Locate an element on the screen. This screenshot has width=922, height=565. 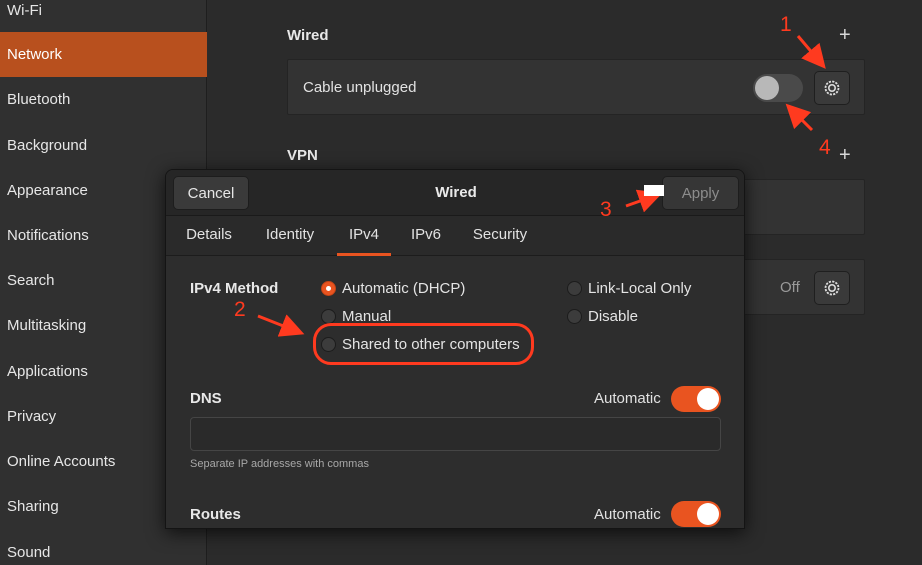
sidebar-item-sound: Sound is located at coordinates (103, 547).